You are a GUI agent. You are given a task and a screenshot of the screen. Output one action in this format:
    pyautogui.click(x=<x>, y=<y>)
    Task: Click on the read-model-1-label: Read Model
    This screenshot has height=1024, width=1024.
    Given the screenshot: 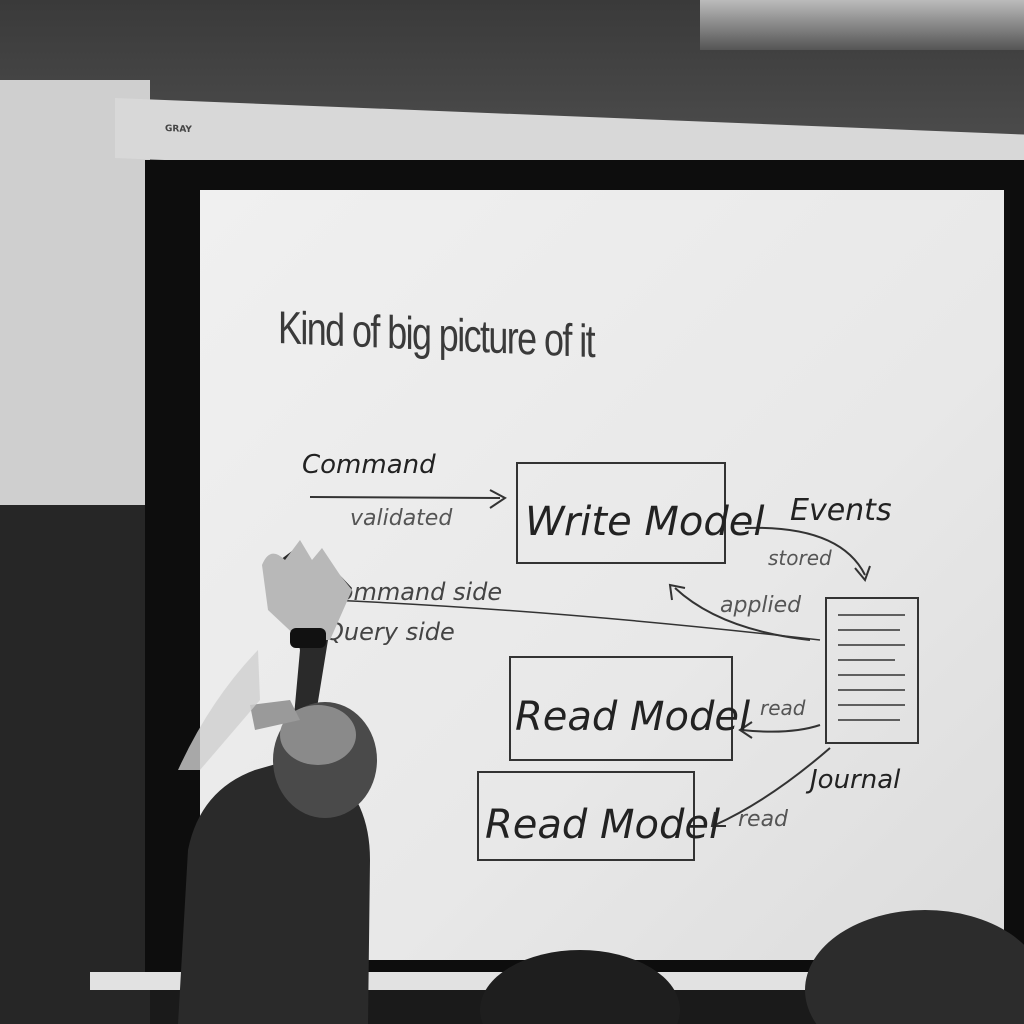 What is the action you would take?
    pyautogui.click(x=632, y=717)
    